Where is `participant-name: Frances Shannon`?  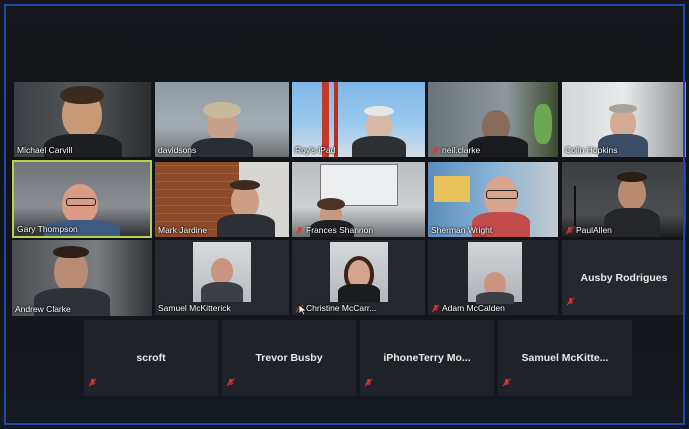
participant-name: Frances Shannon is located at coordinates (334, 230).